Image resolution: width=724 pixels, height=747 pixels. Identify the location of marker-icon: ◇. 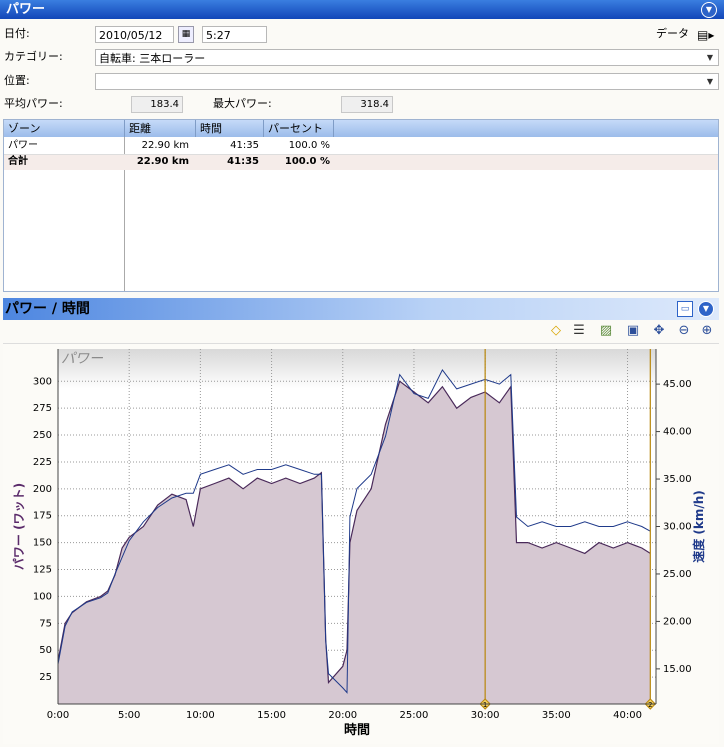
(556, 331).